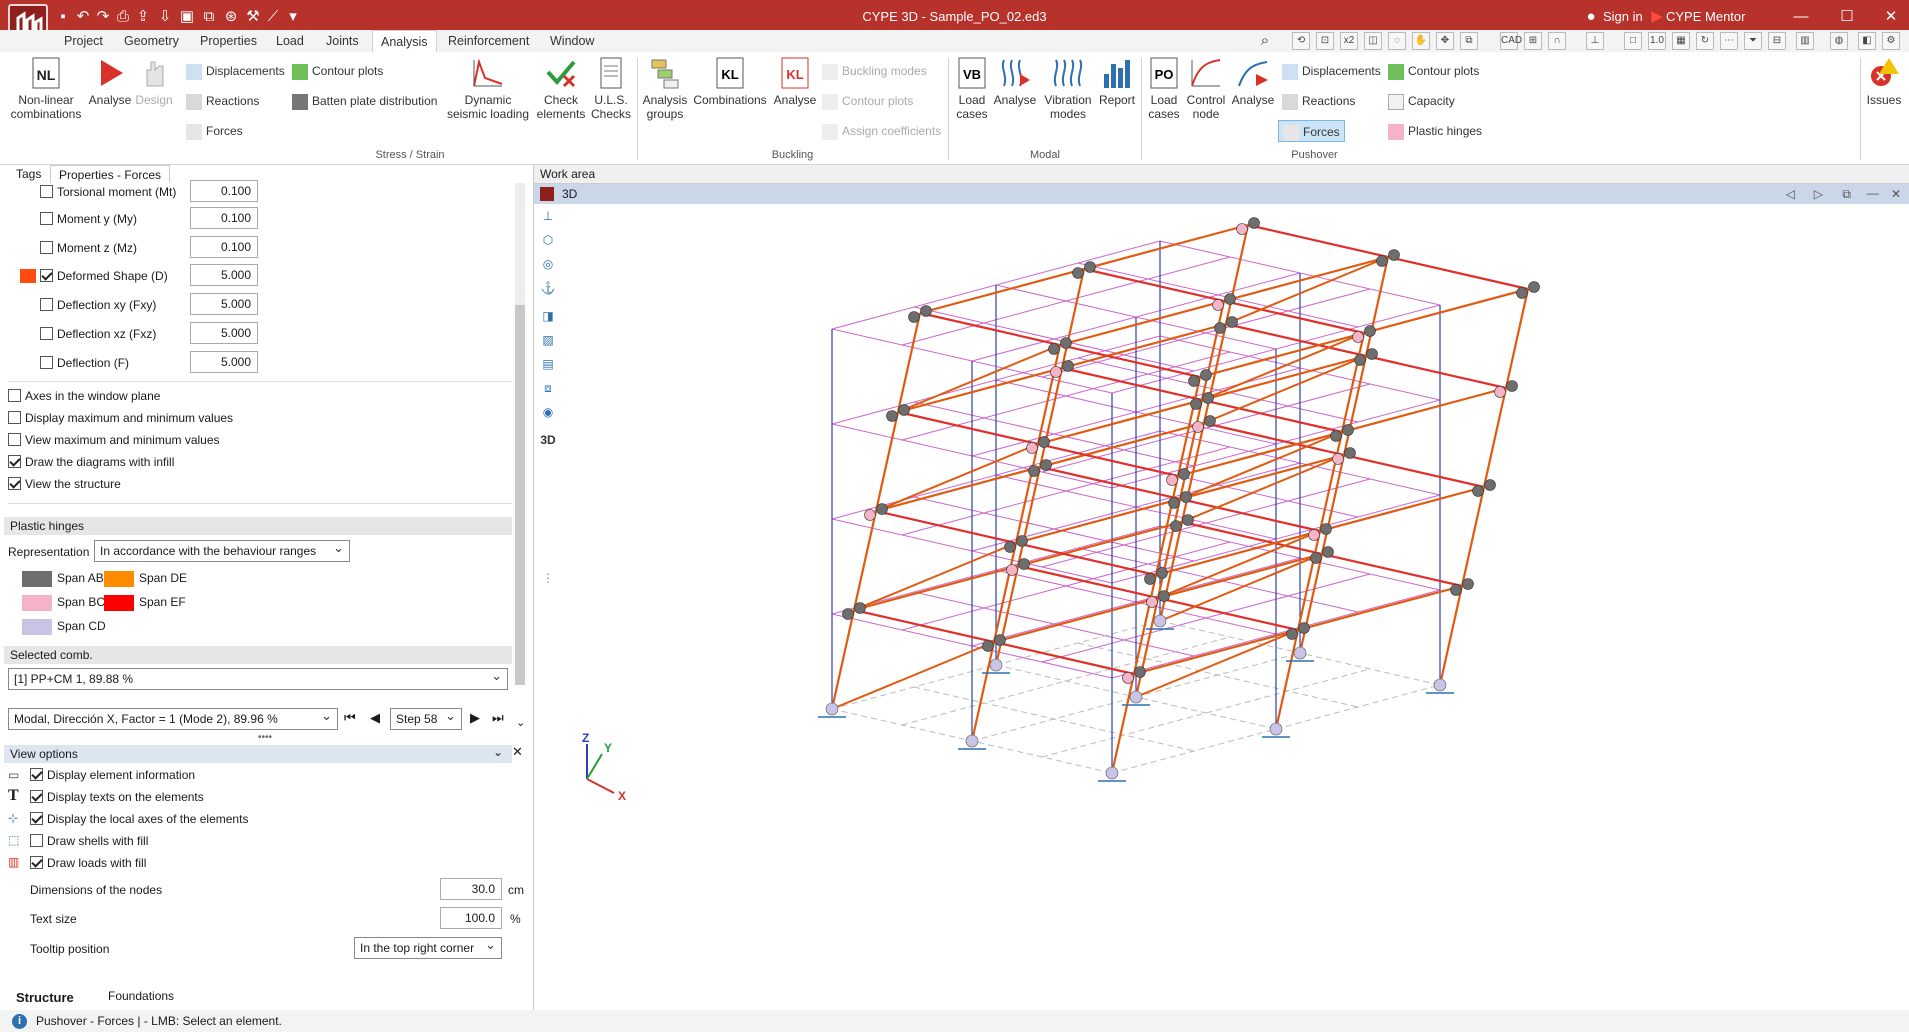 This screenshot has height=1032, width=1909. I want to click on analyse-button: Analyse, so click(110, 81).